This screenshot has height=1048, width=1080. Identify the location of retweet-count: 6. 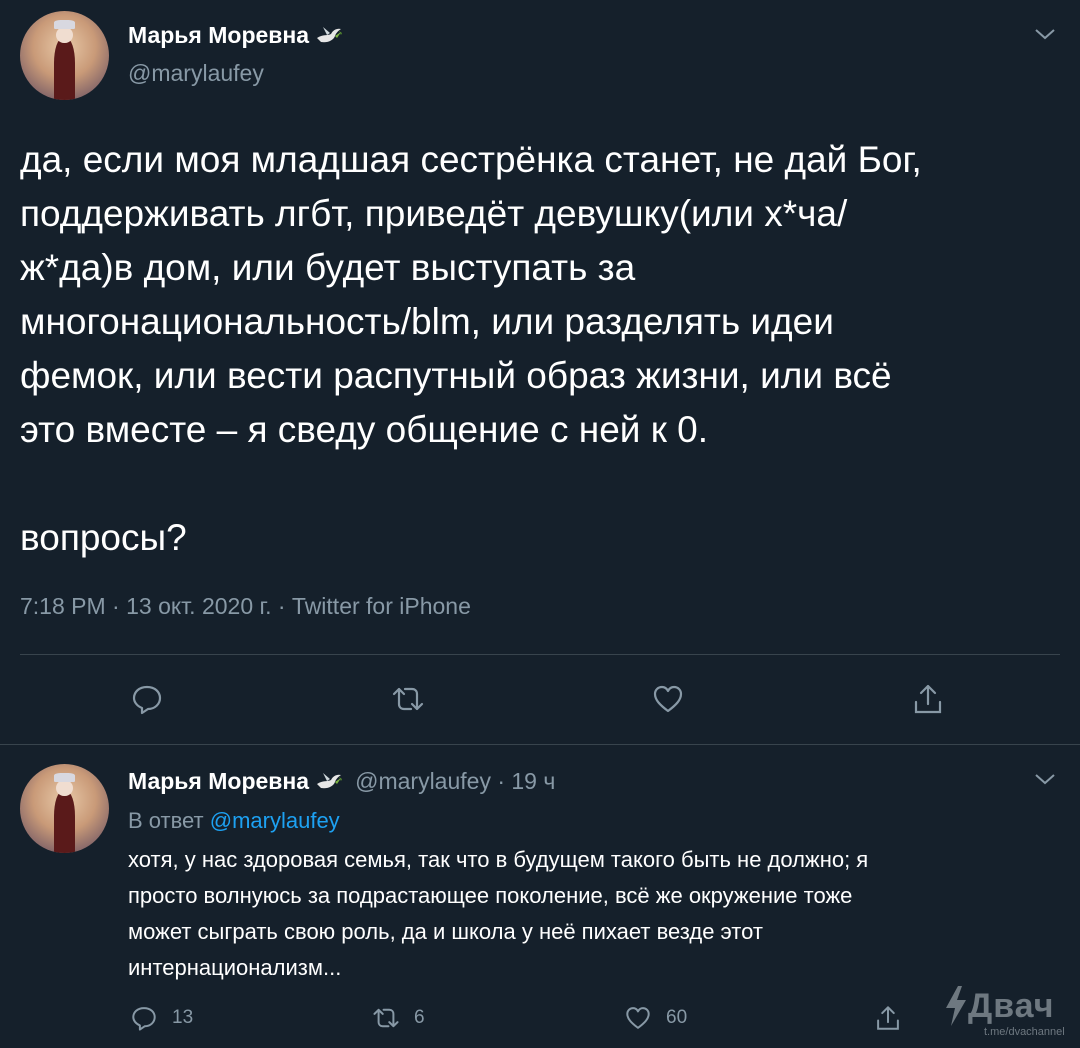
(419, 1017).